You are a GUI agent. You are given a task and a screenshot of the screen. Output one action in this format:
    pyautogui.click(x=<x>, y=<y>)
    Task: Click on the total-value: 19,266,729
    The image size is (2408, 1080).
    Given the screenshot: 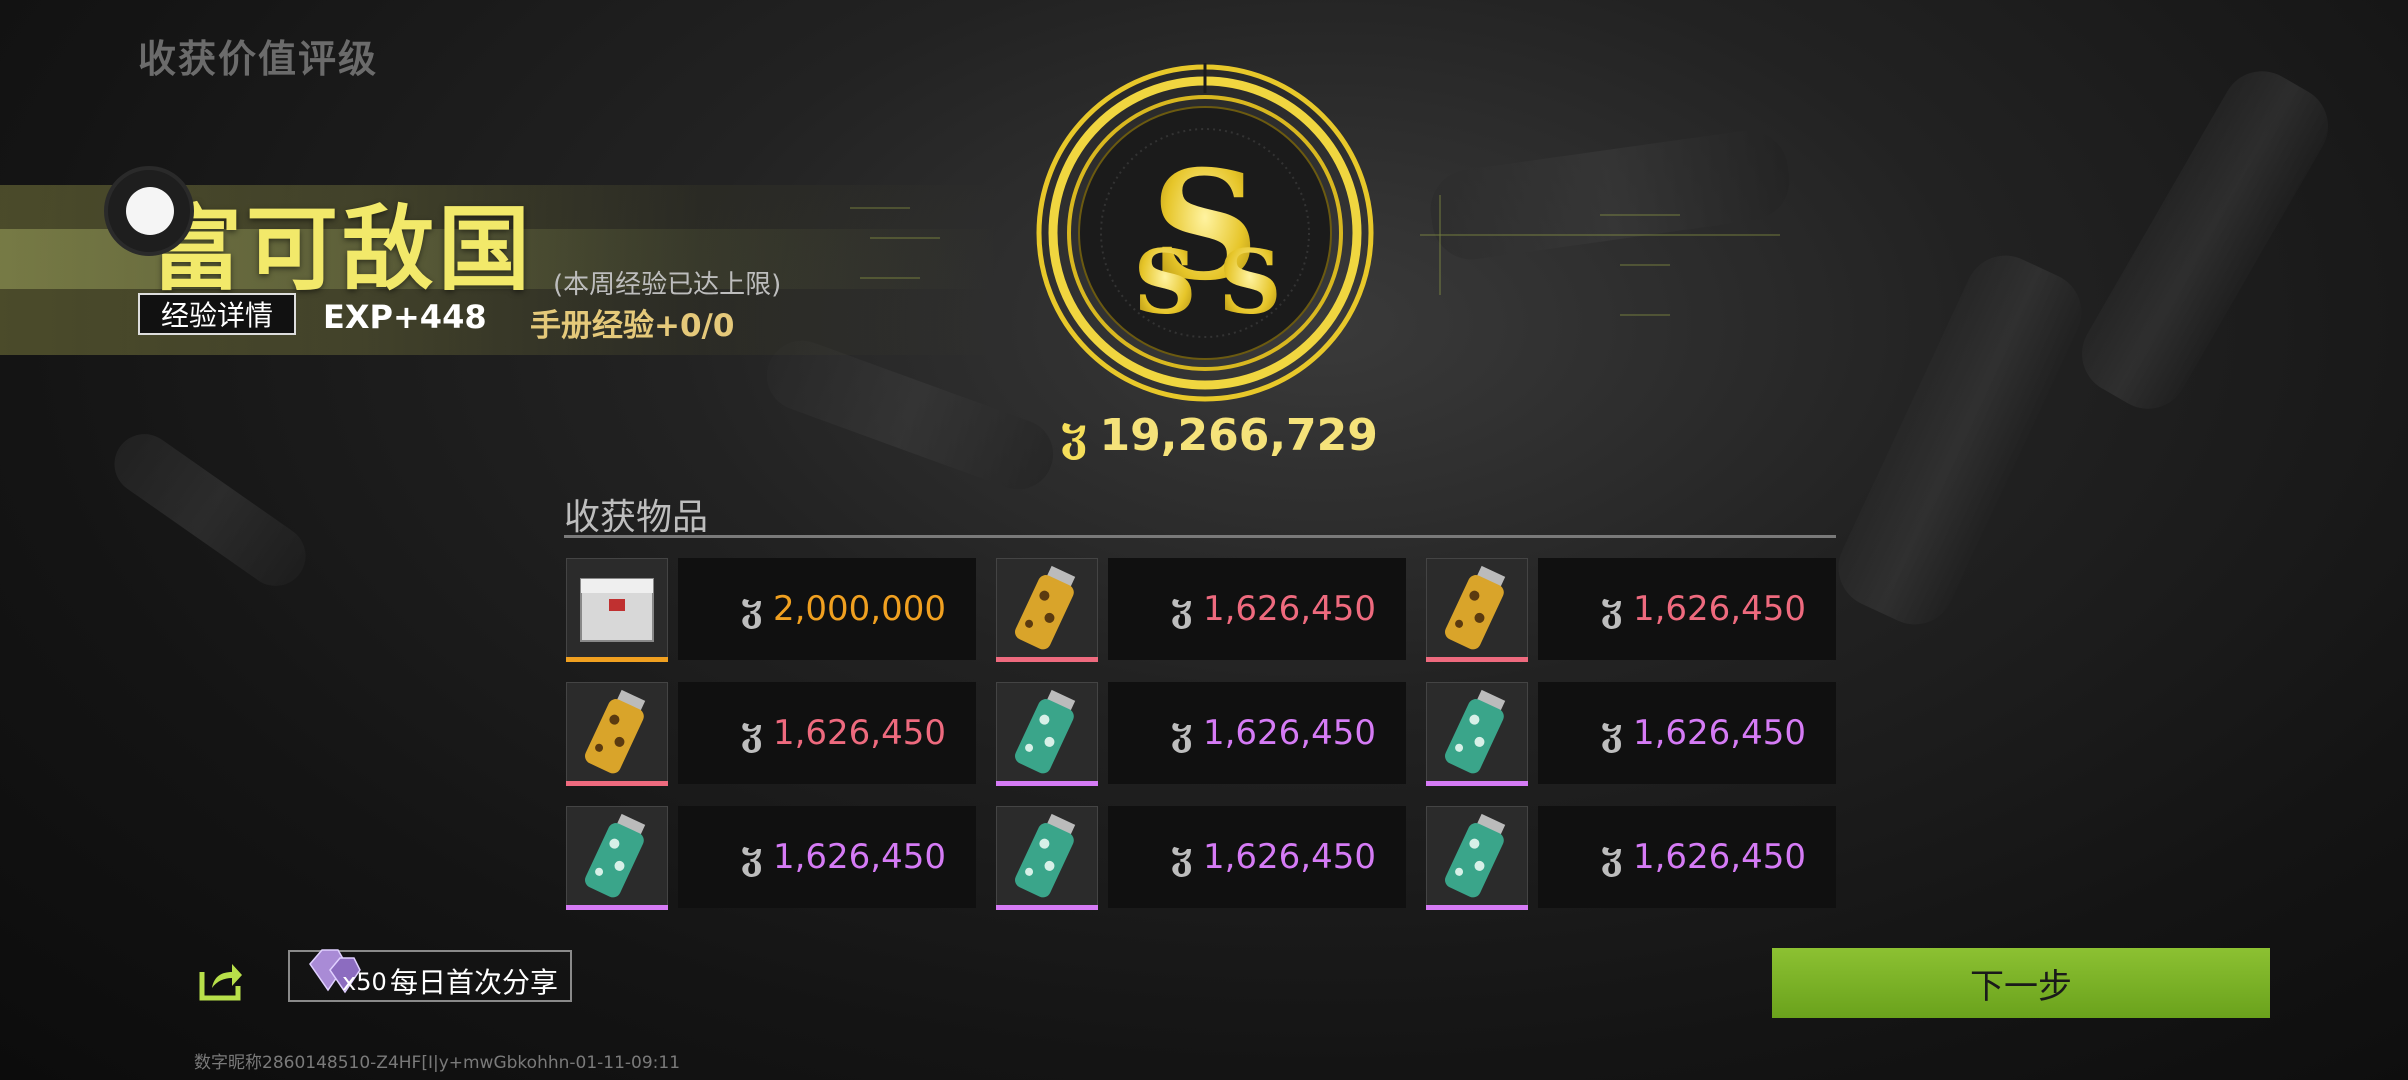 What is the action you would take?
    pyautogui.click(x=1238, y=435)
    